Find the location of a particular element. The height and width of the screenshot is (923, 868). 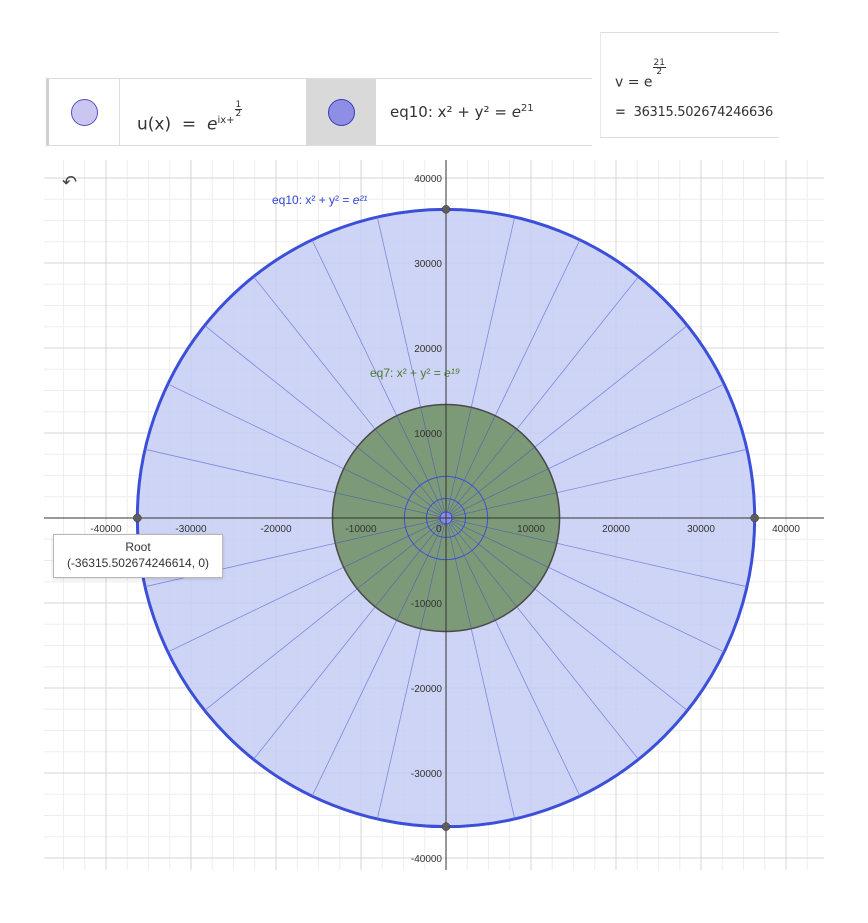

root-coords: (-36315.502674246614, 0) is located at coordinates (138, 563).